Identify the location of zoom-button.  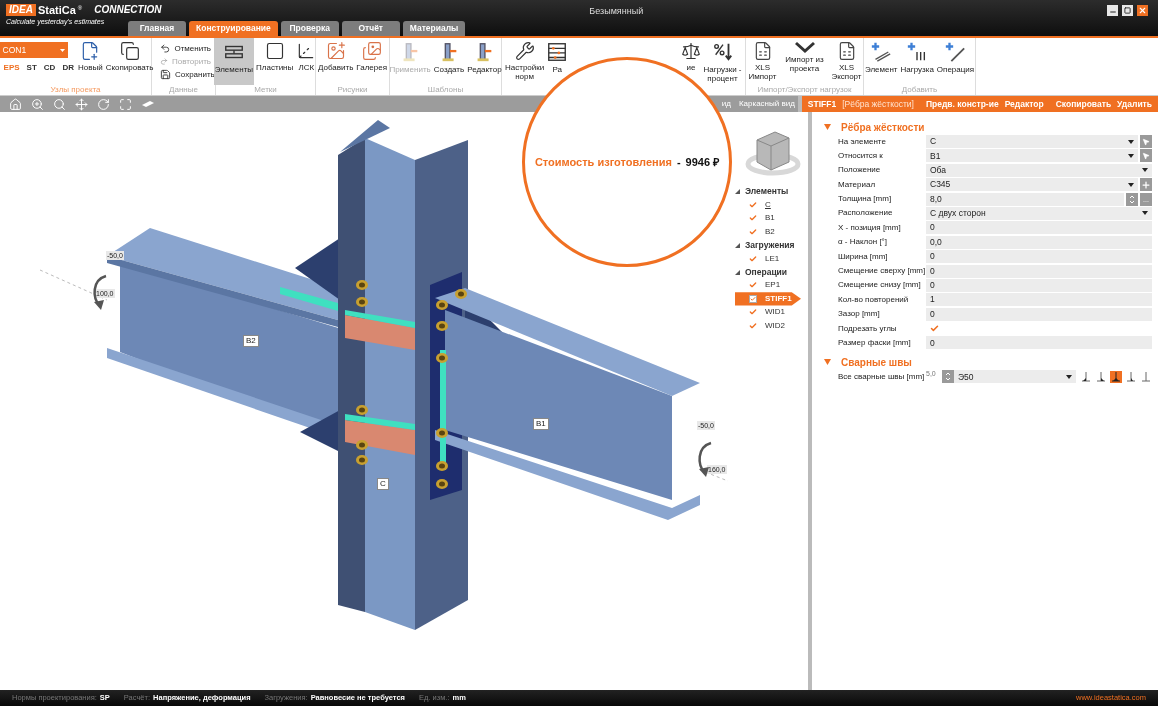
(37, 104).